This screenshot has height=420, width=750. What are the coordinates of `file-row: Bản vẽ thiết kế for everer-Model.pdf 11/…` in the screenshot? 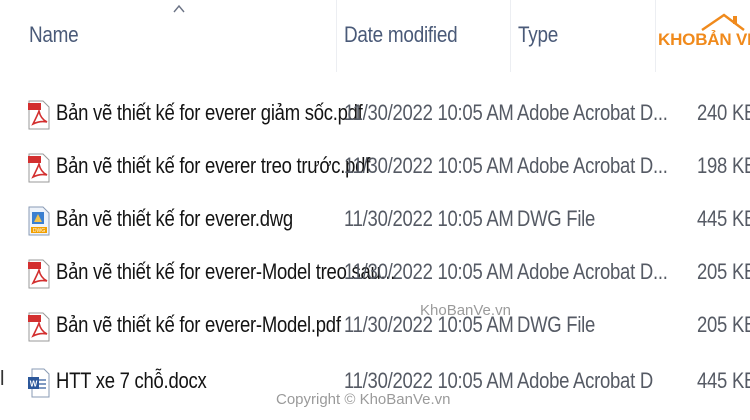 It's located at (375, 333).